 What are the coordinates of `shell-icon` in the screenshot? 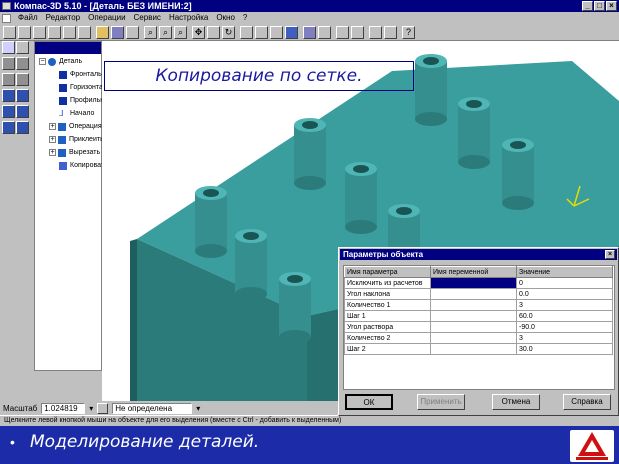 It's located at (8, 127).